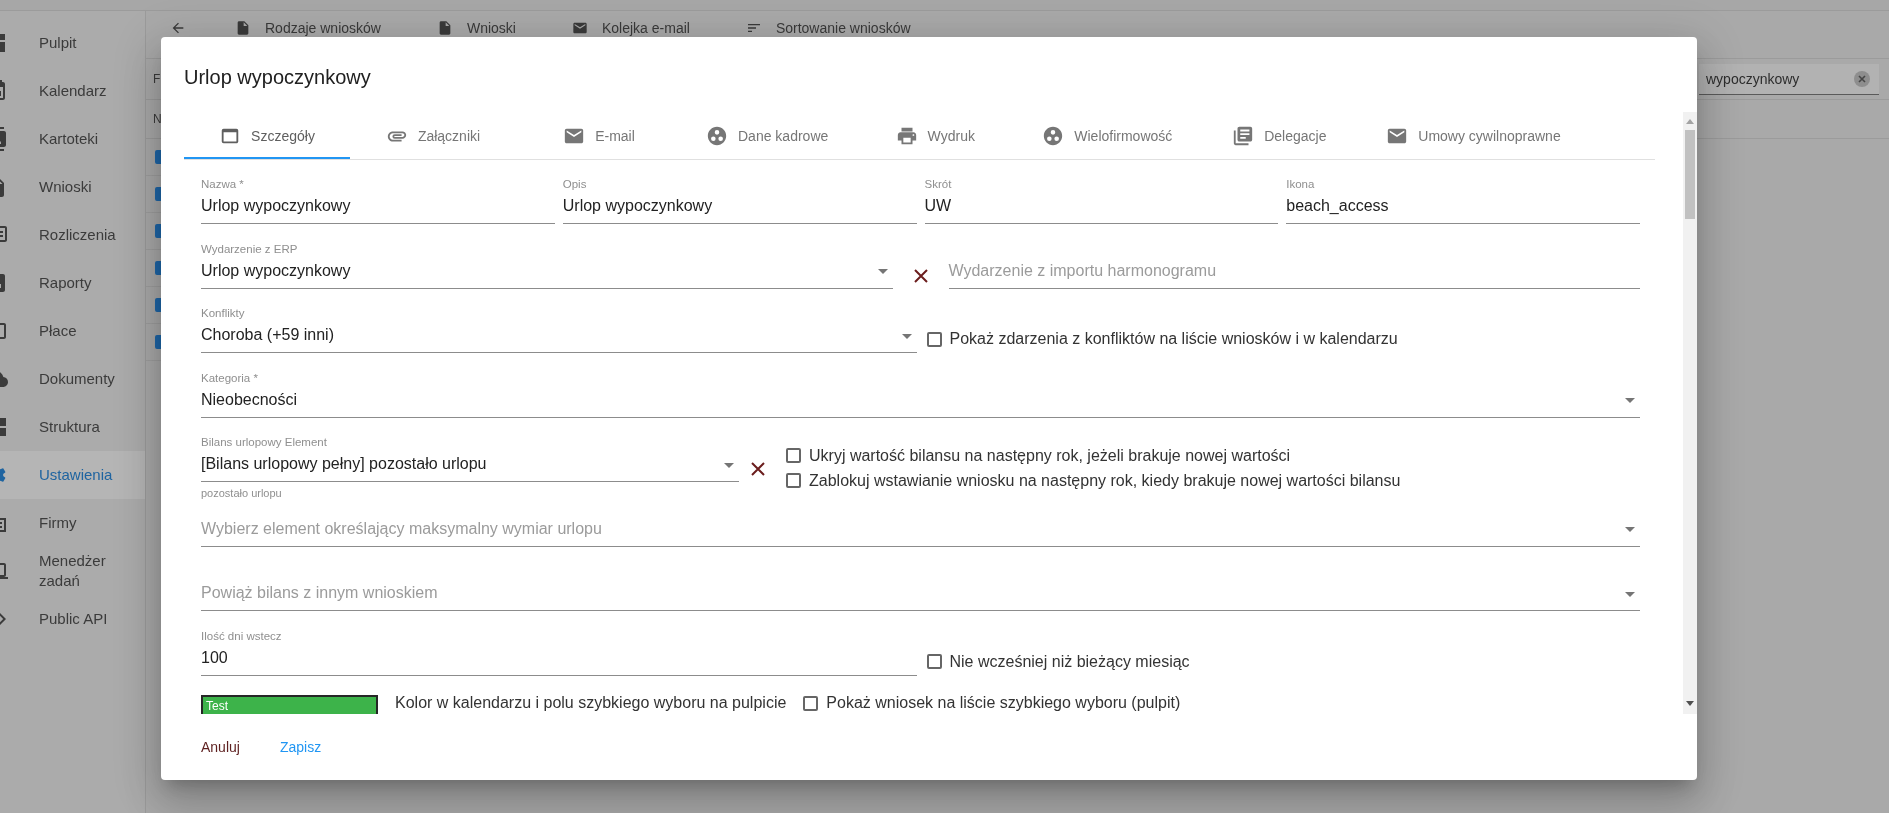 The image size is (1889, 813). I want to click on sidebar-item: Pulpit, so click(72, 43).